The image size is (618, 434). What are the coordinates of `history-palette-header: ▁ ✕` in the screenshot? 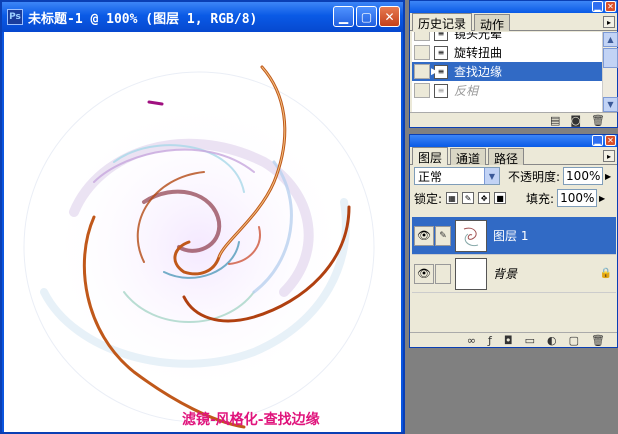 It's located at (513, 7).